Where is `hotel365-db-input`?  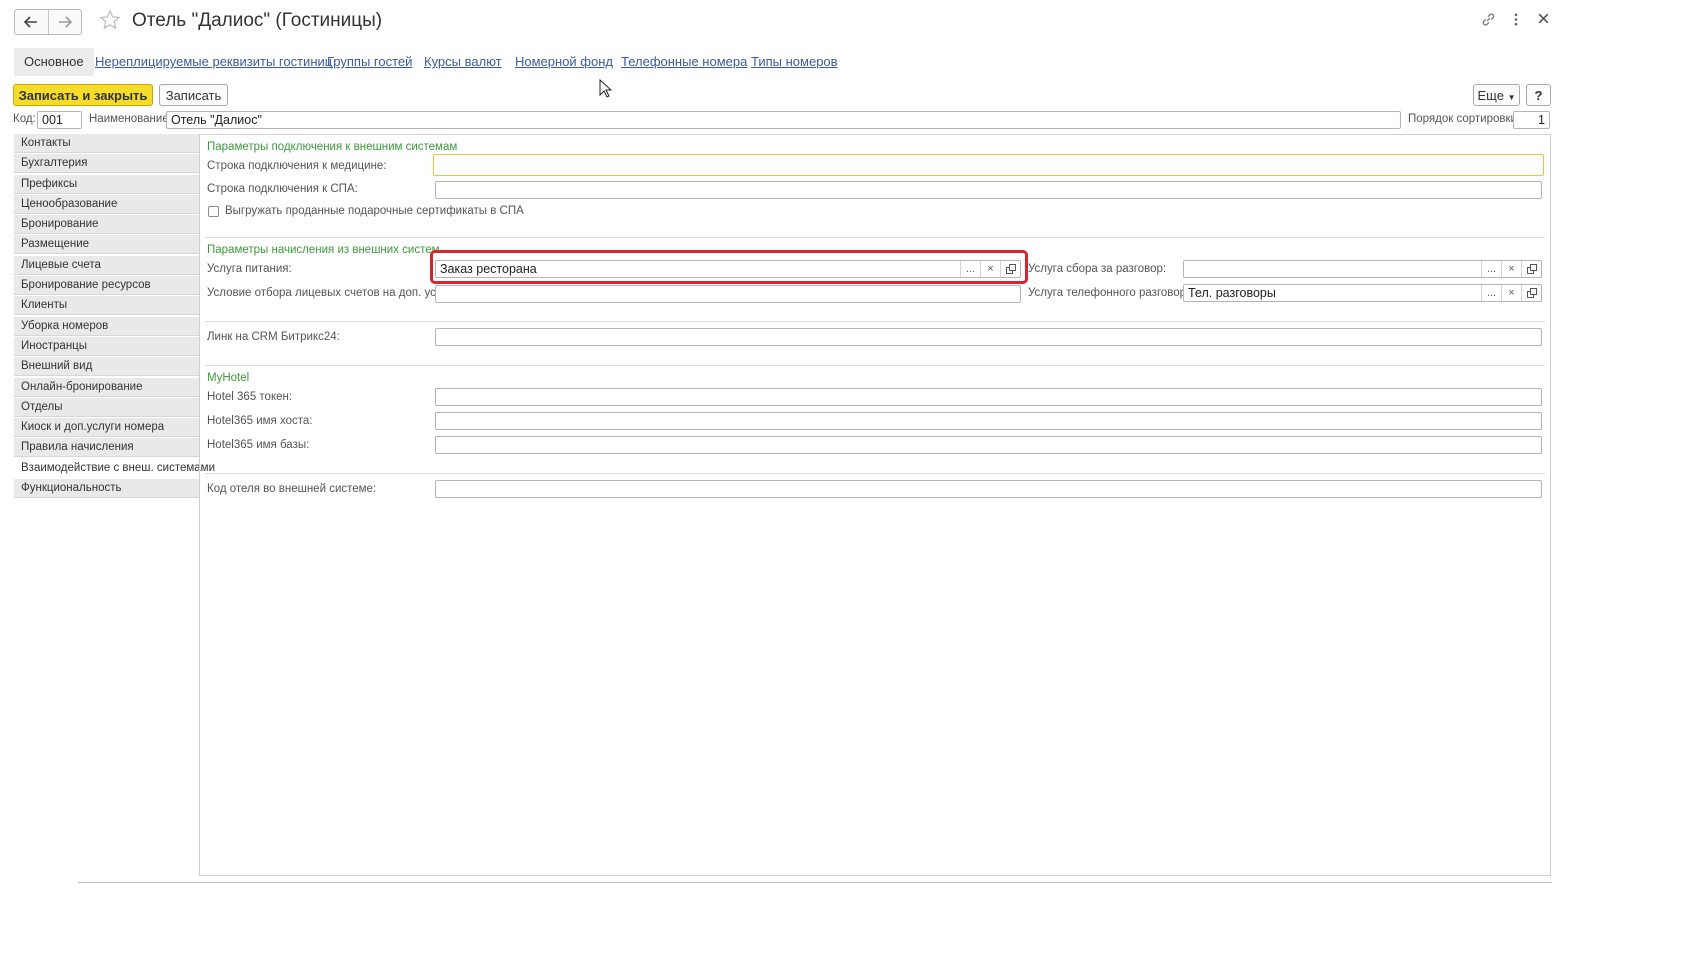 hotel365-db-input is located at coordinates (988, 445).